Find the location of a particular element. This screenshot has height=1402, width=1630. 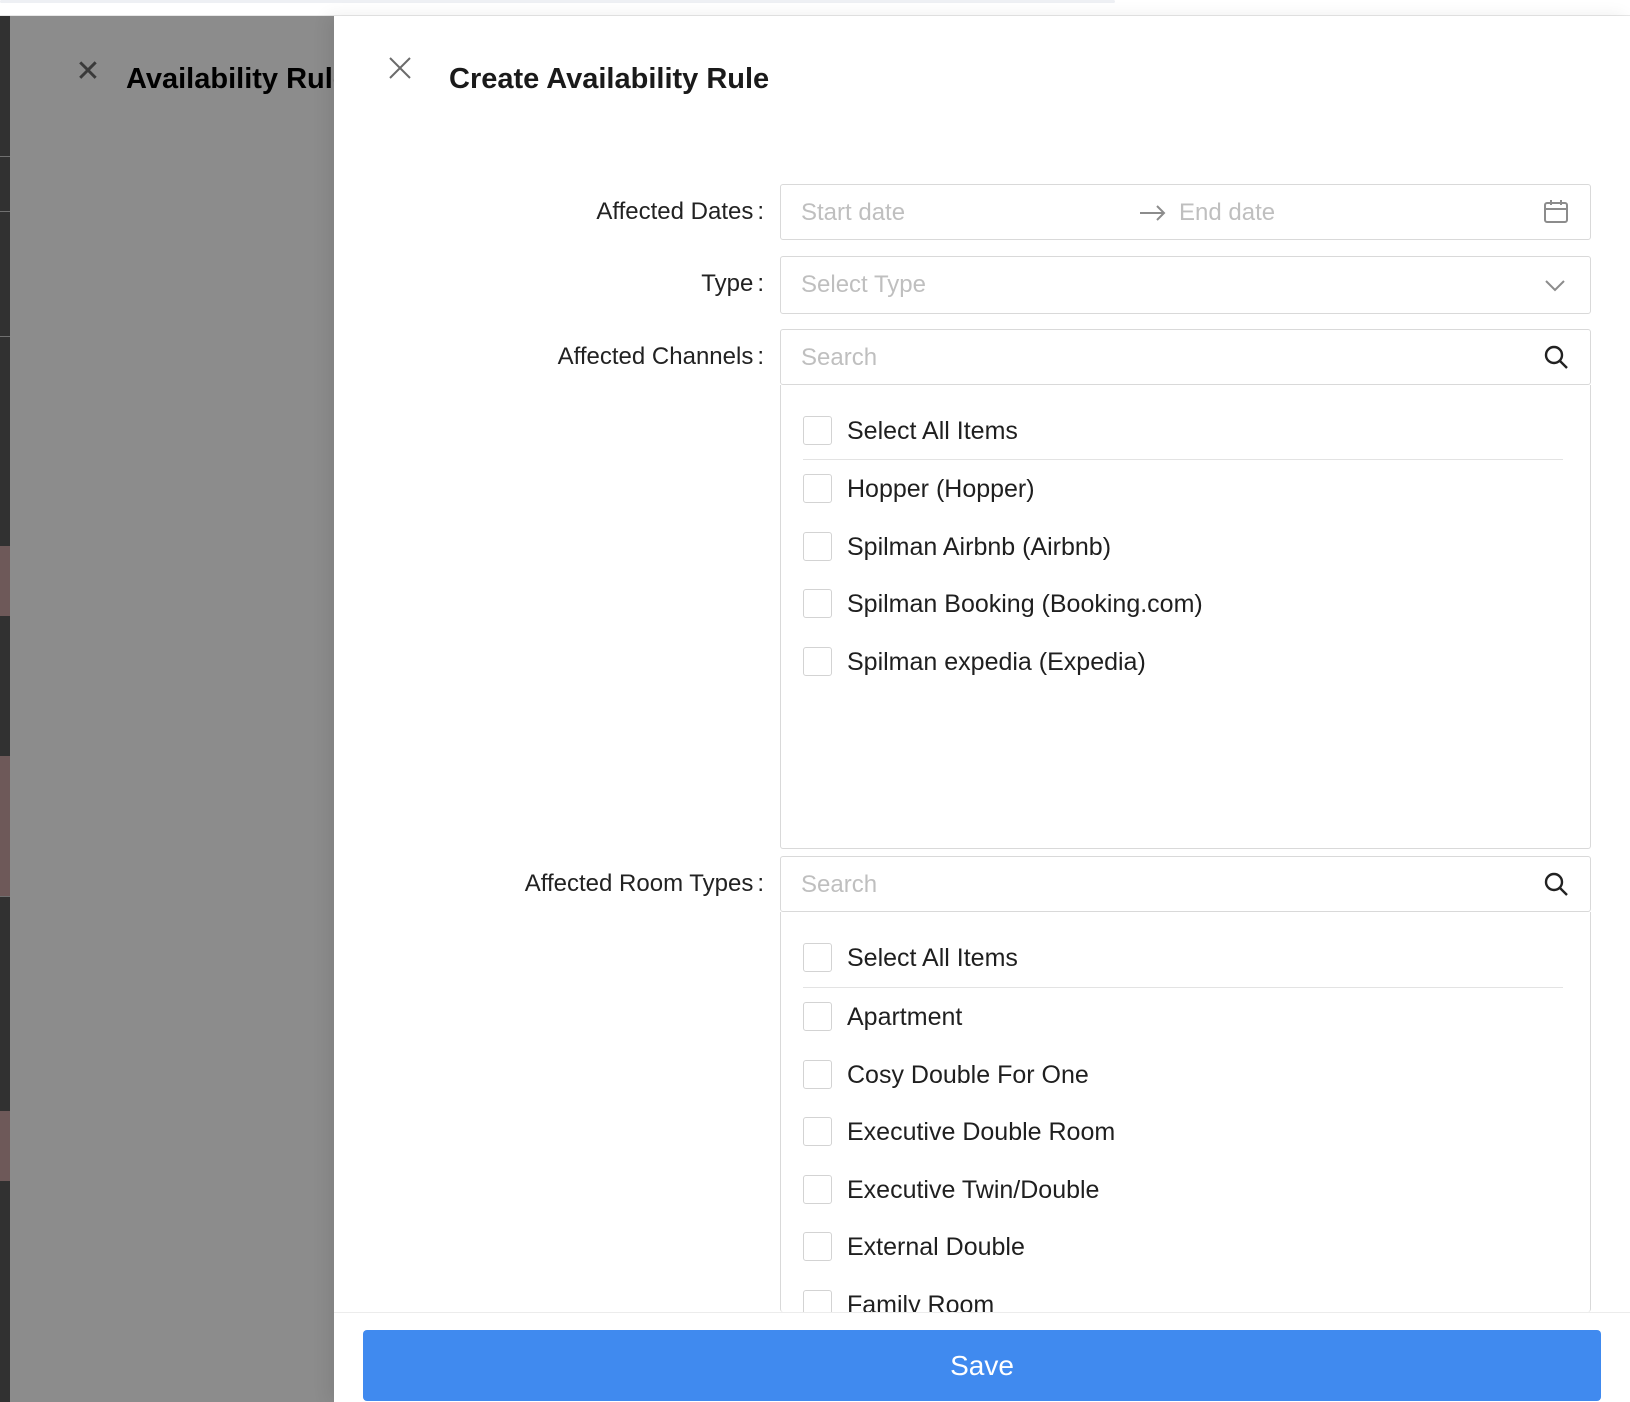

room-types-label-text: Affected Room Types is located at coordinates (639, 883).